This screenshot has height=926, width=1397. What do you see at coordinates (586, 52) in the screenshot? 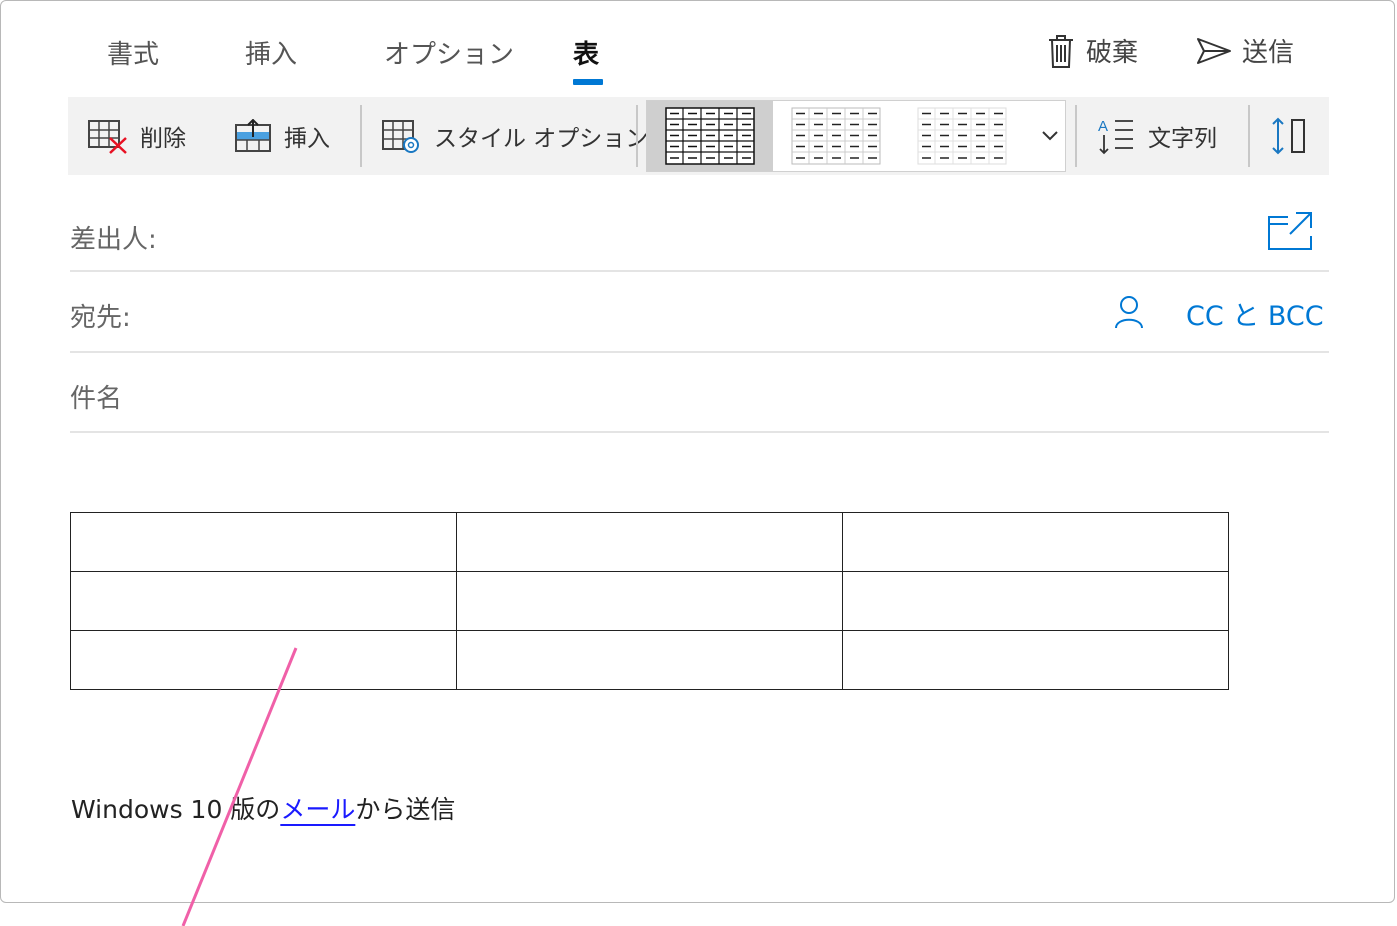
I see `tab-table: 表` at bounding box center [586, 52].